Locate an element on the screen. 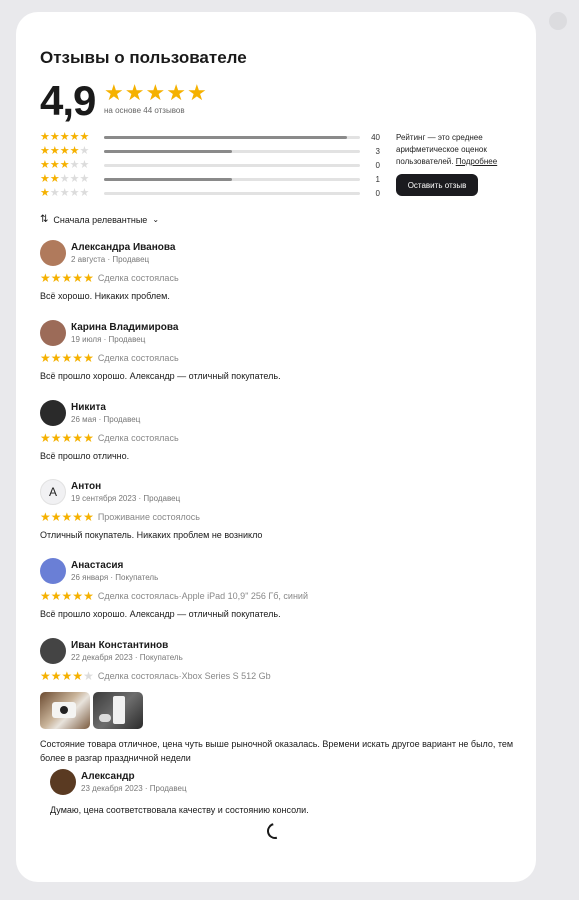 The height and width of the screenshot is (900, 579). reviewer-name: Анастасия is located at coordinates (114, 565).